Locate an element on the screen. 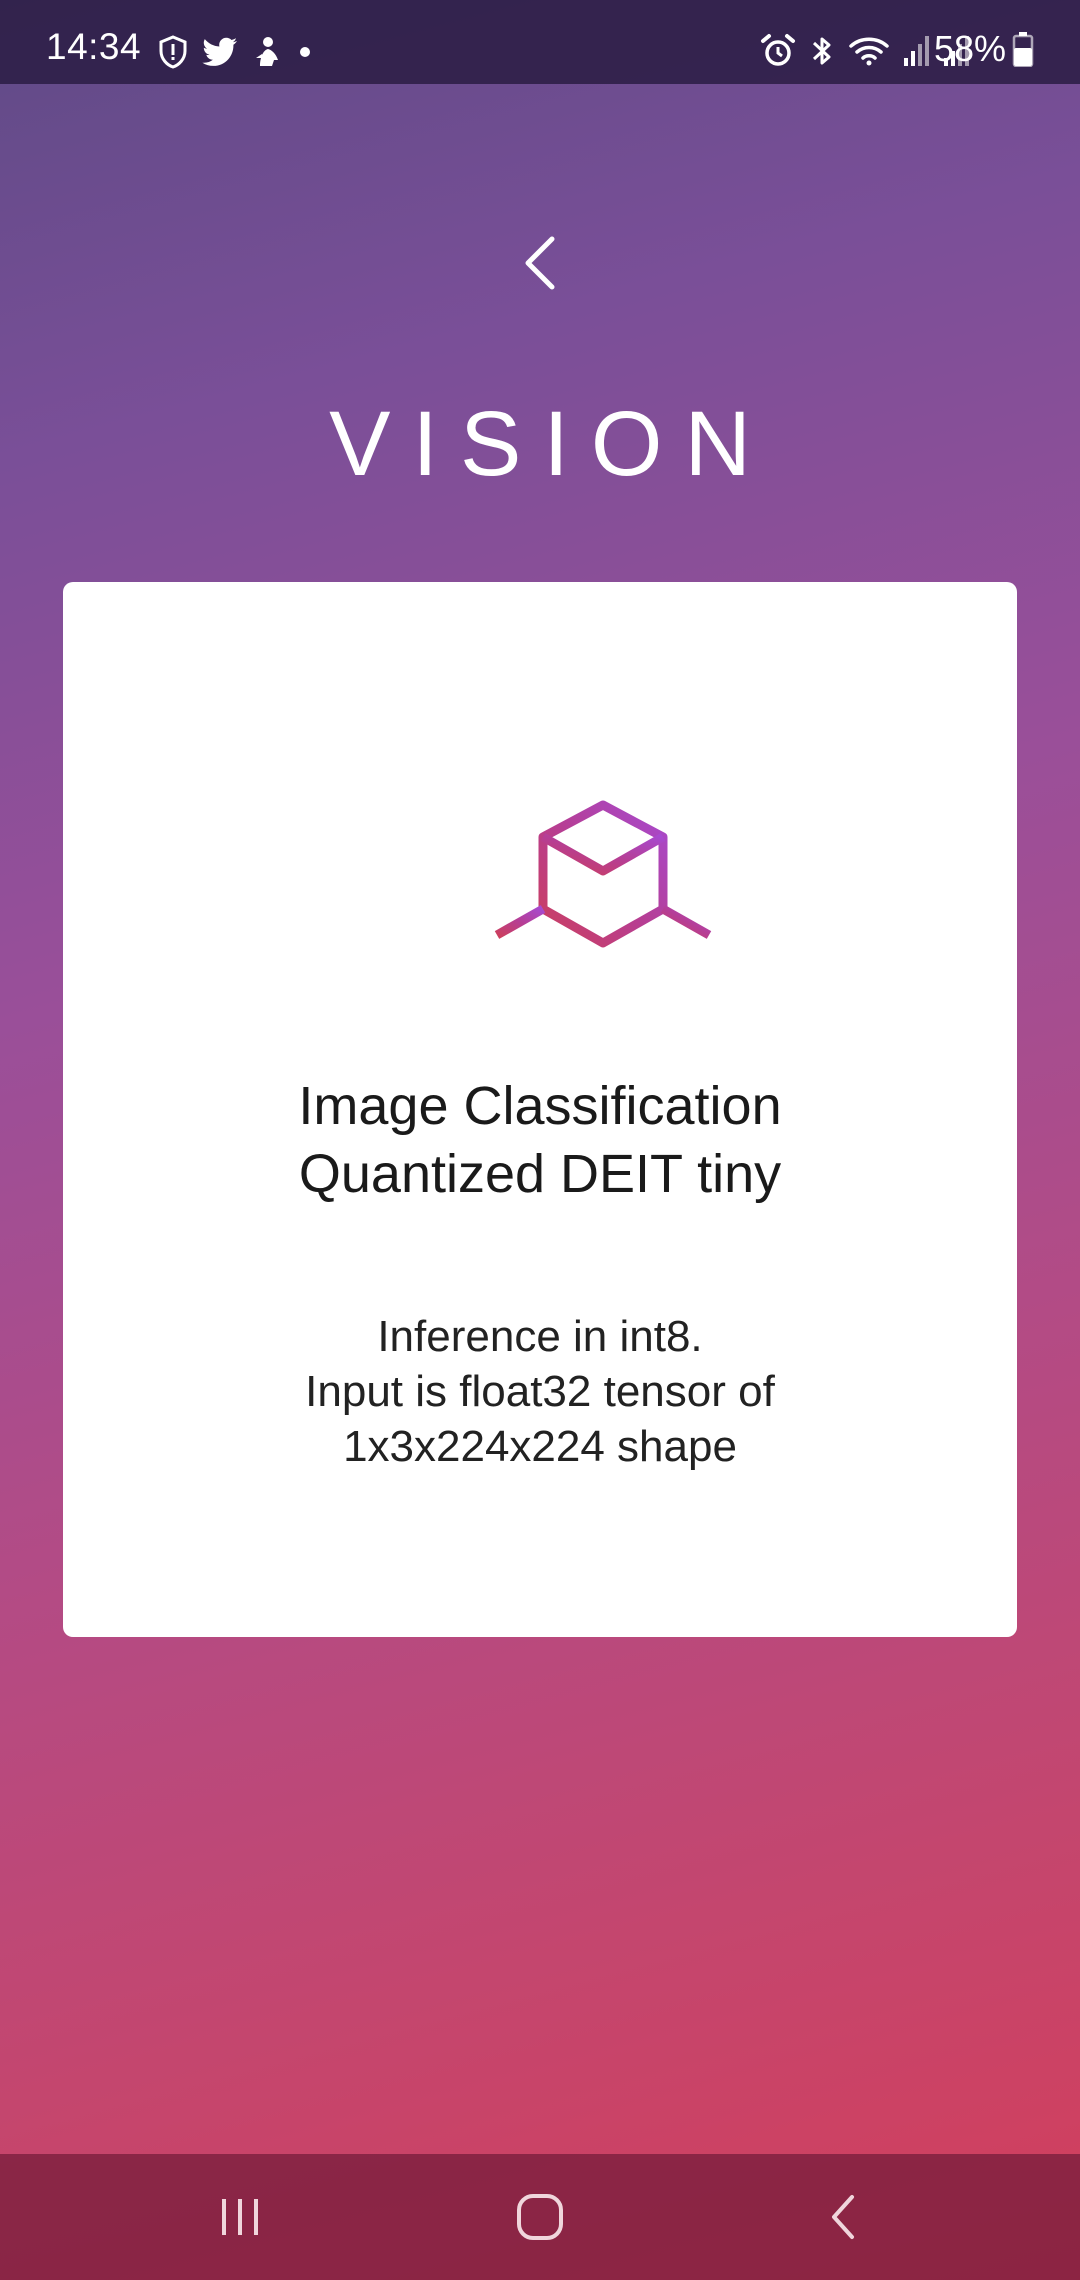  signal-icon is located at coordinates (916, 51).